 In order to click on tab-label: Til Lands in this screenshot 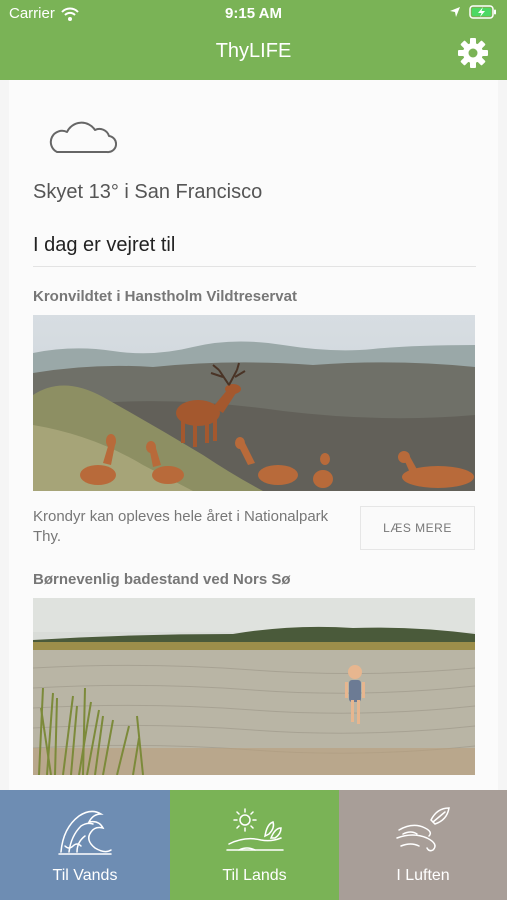, I will do `click(254, 875)`.